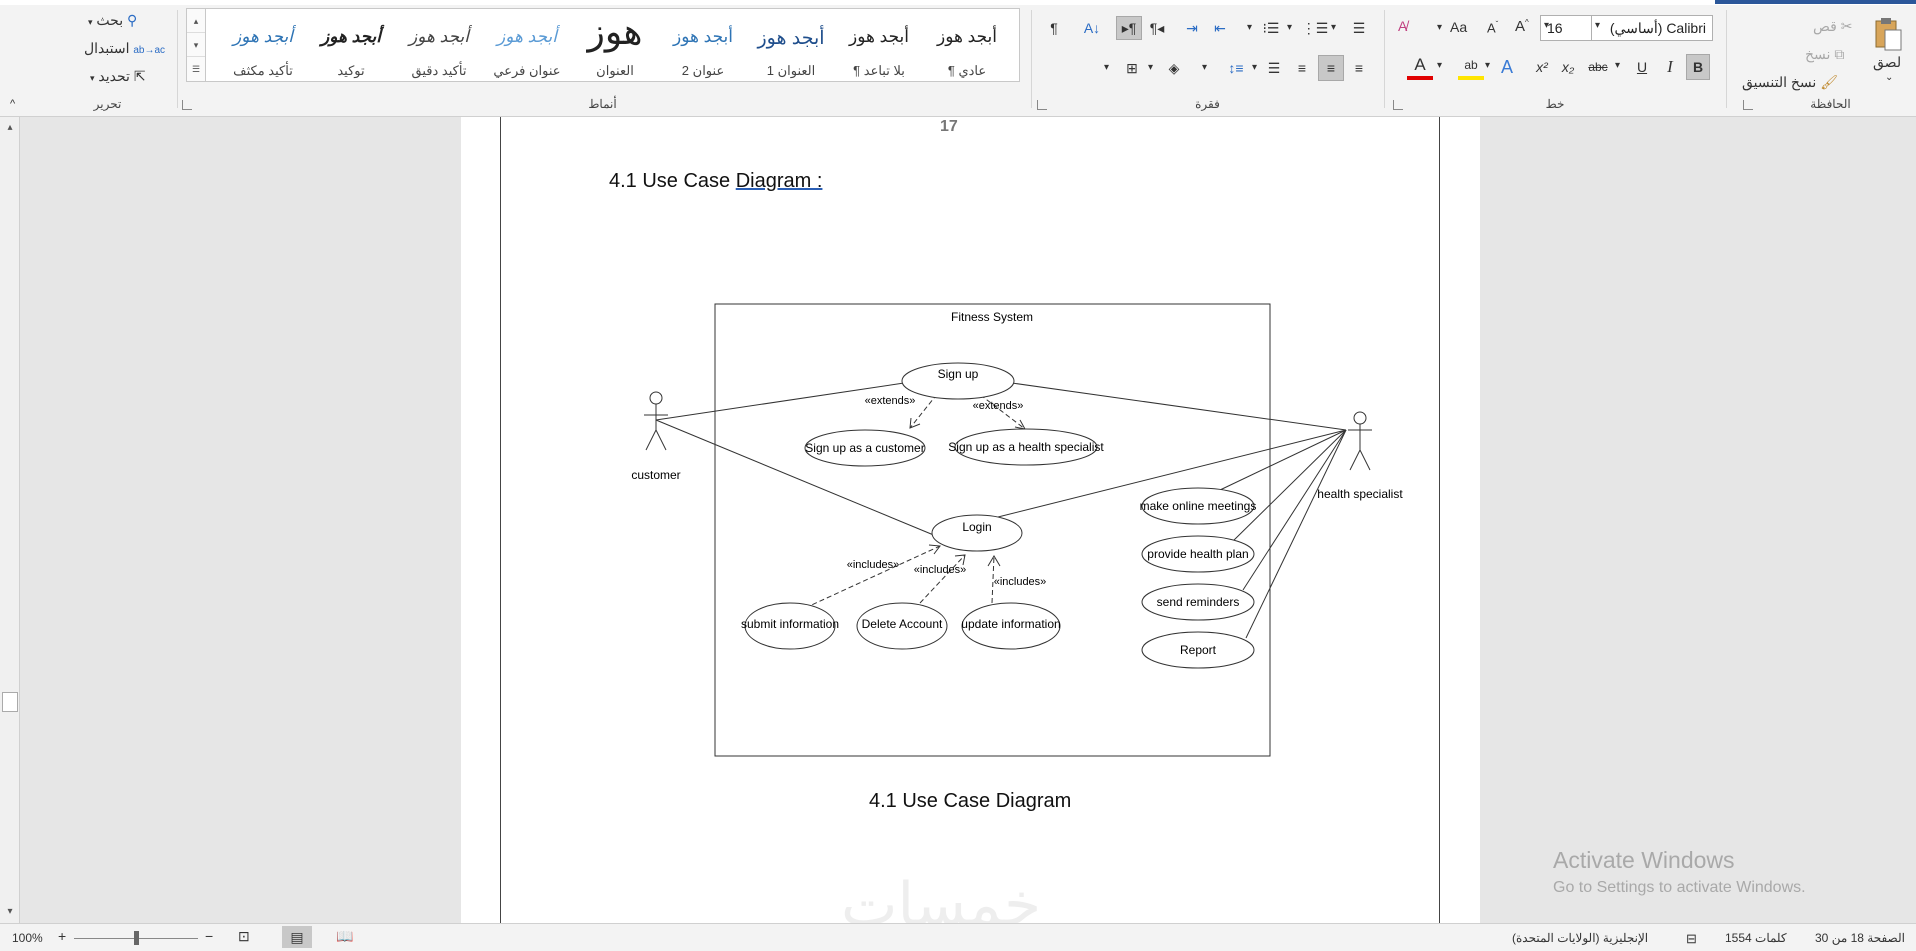  What do you see at coordinates (1439, 65) in the screenshot?
I see `font-color-dropdown-icon: ▾` at bounding box center [1439, 65].